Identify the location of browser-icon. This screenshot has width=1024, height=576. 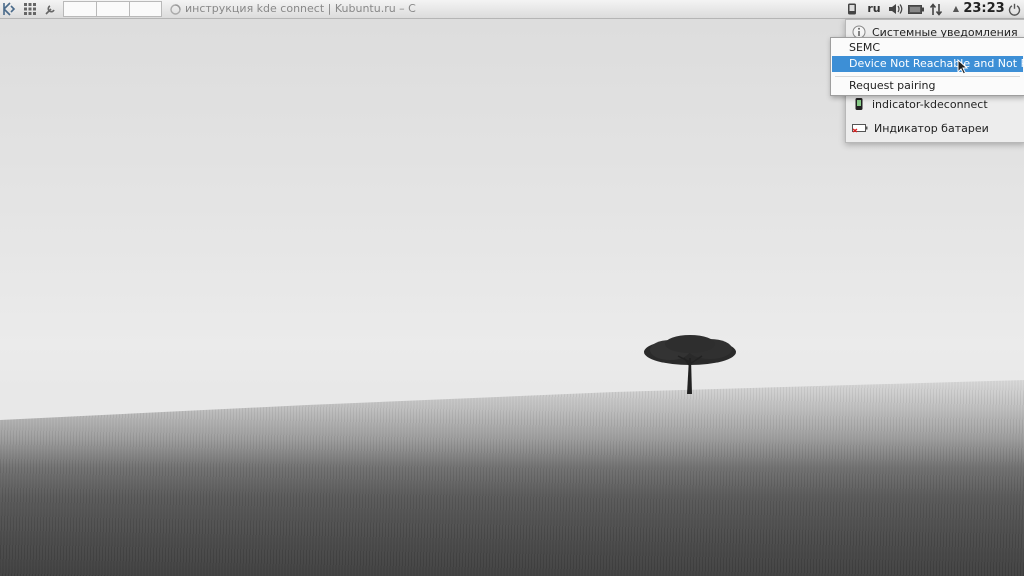
(175, 9).